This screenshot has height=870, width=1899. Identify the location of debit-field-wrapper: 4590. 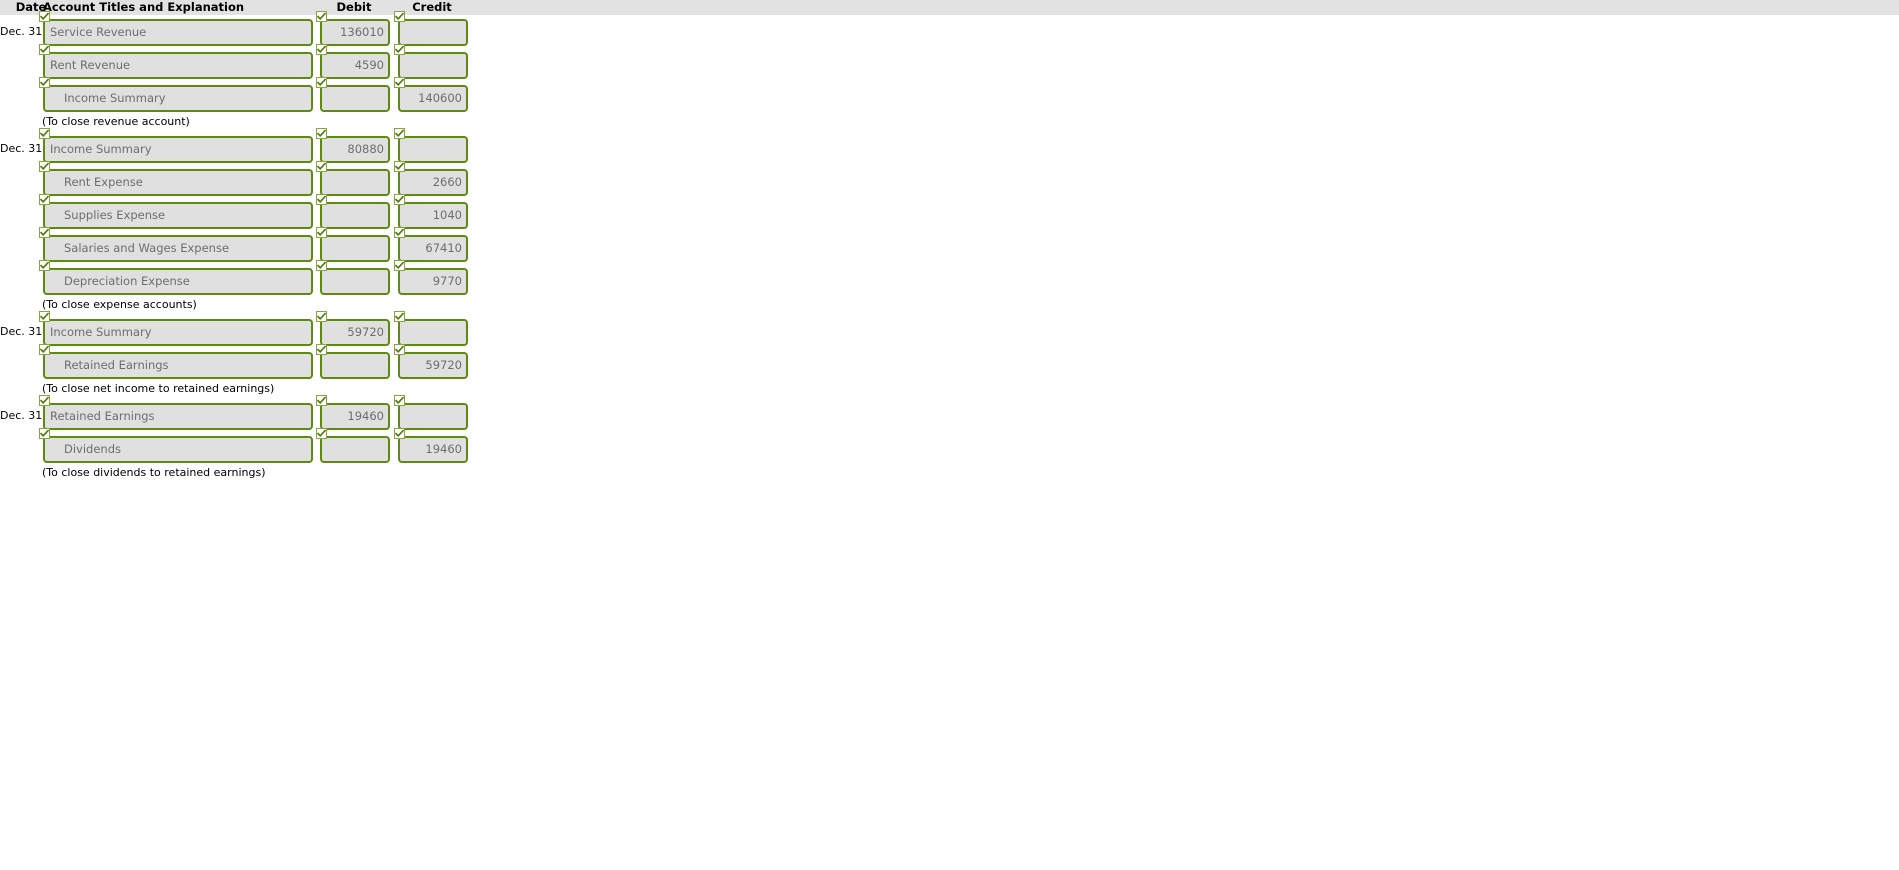
(353, 61).